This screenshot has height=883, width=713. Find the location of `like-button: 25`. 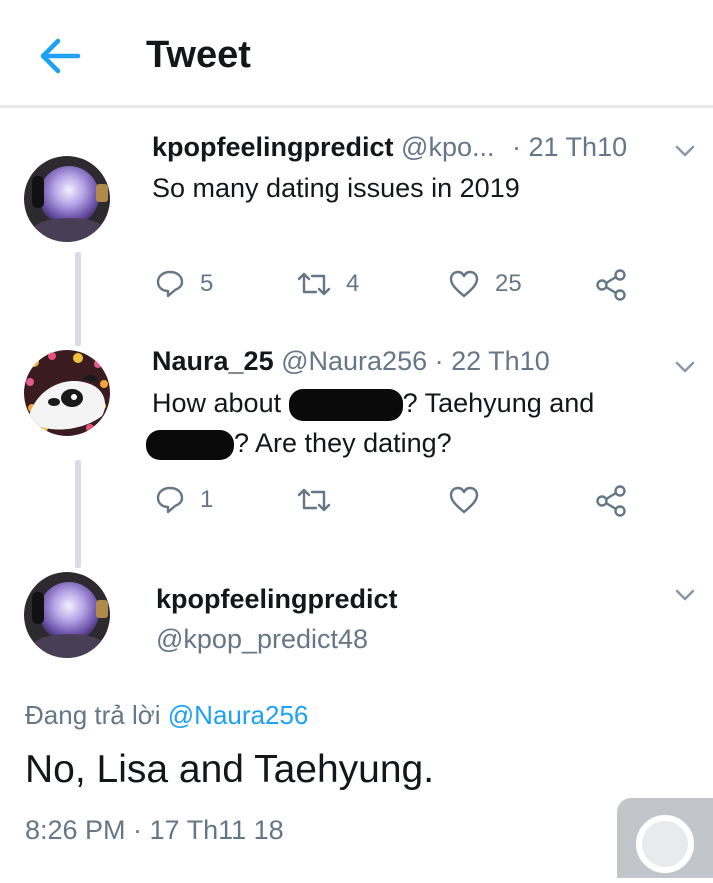

like-button: 25 is located at coordinates (484, 284).